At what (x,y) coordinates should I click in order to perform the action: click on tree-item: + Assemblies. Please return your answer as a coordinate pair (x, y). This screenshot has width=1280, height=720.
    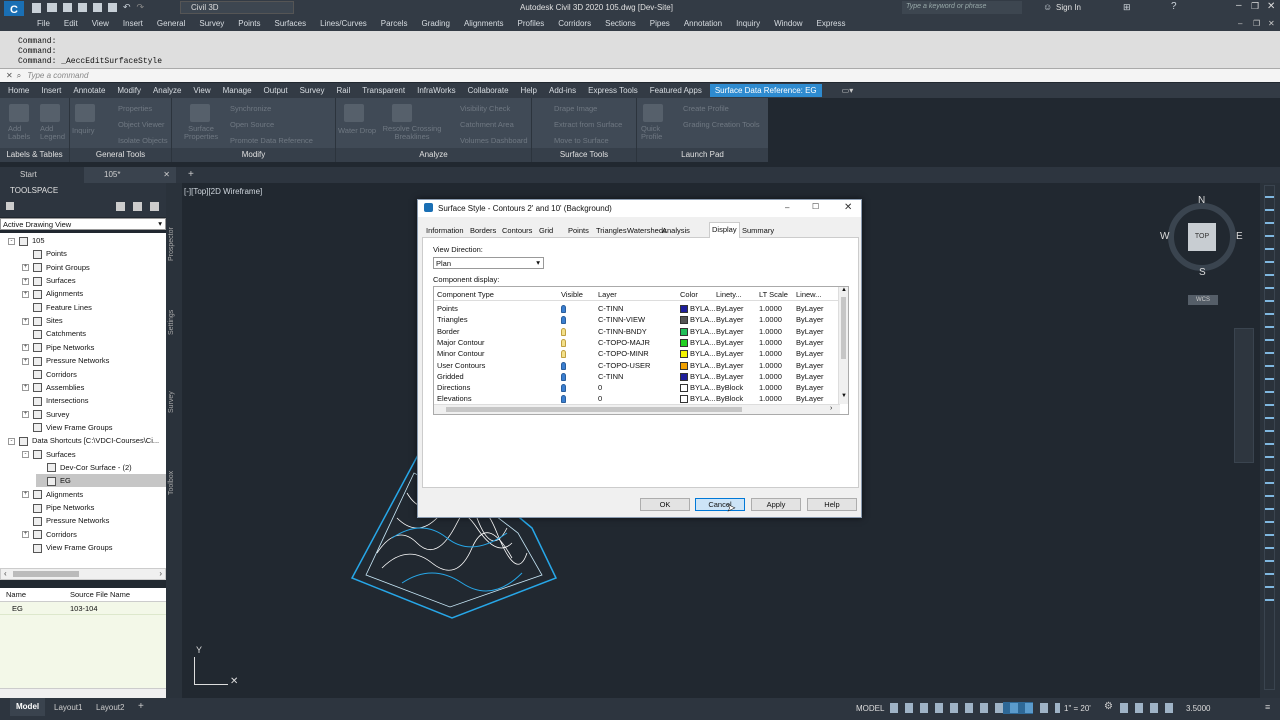
    Looking at the image, I should click on (53, 387).